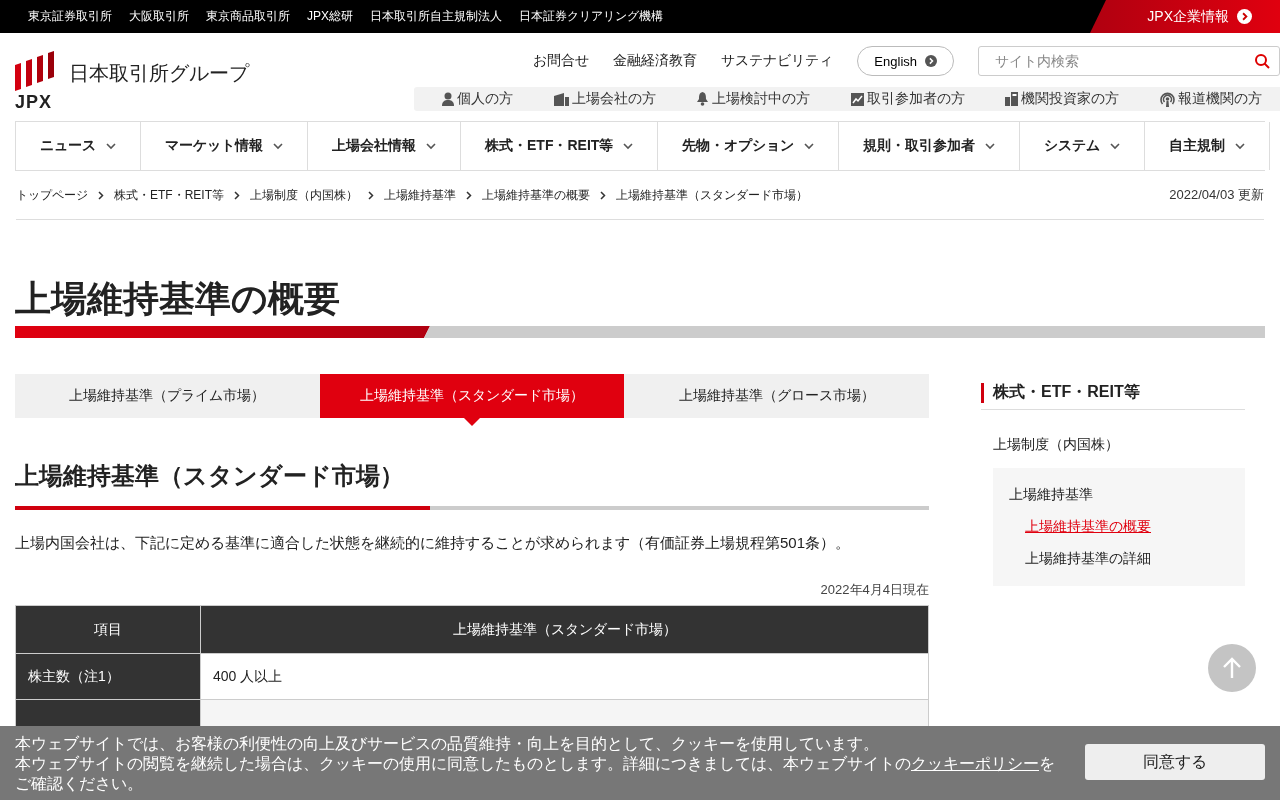 The width and height of the screenshot is (1280, 800). I want to click on audience-link: 取引参加者の方, so click(907, 99).